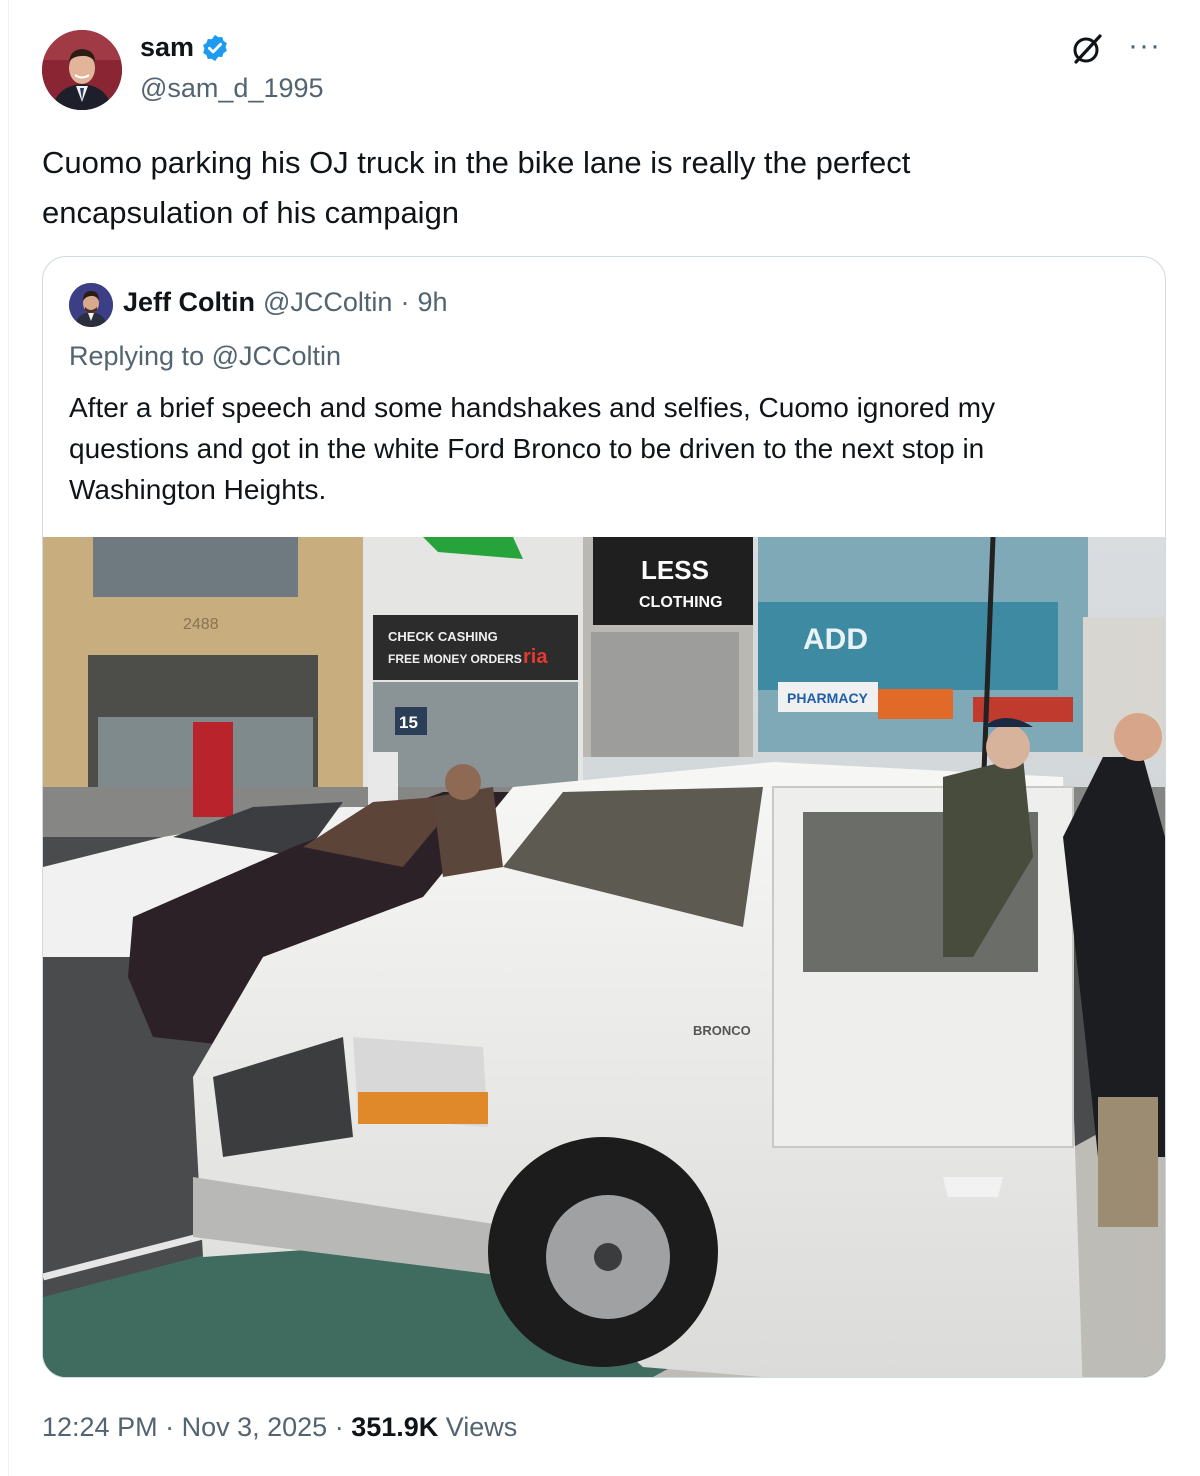 Image resolution: width=1200 pixels, height=1476 pixels. What do you see at coordinates (408, 722) in the screenshot?
I see `sign-price: 15` at bounding box center [408, 722].